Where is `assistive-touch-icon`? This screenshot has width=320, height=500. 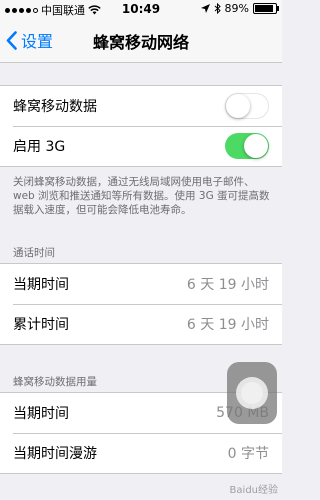
assistive-touch-icon is located at coordinates (252, 393).